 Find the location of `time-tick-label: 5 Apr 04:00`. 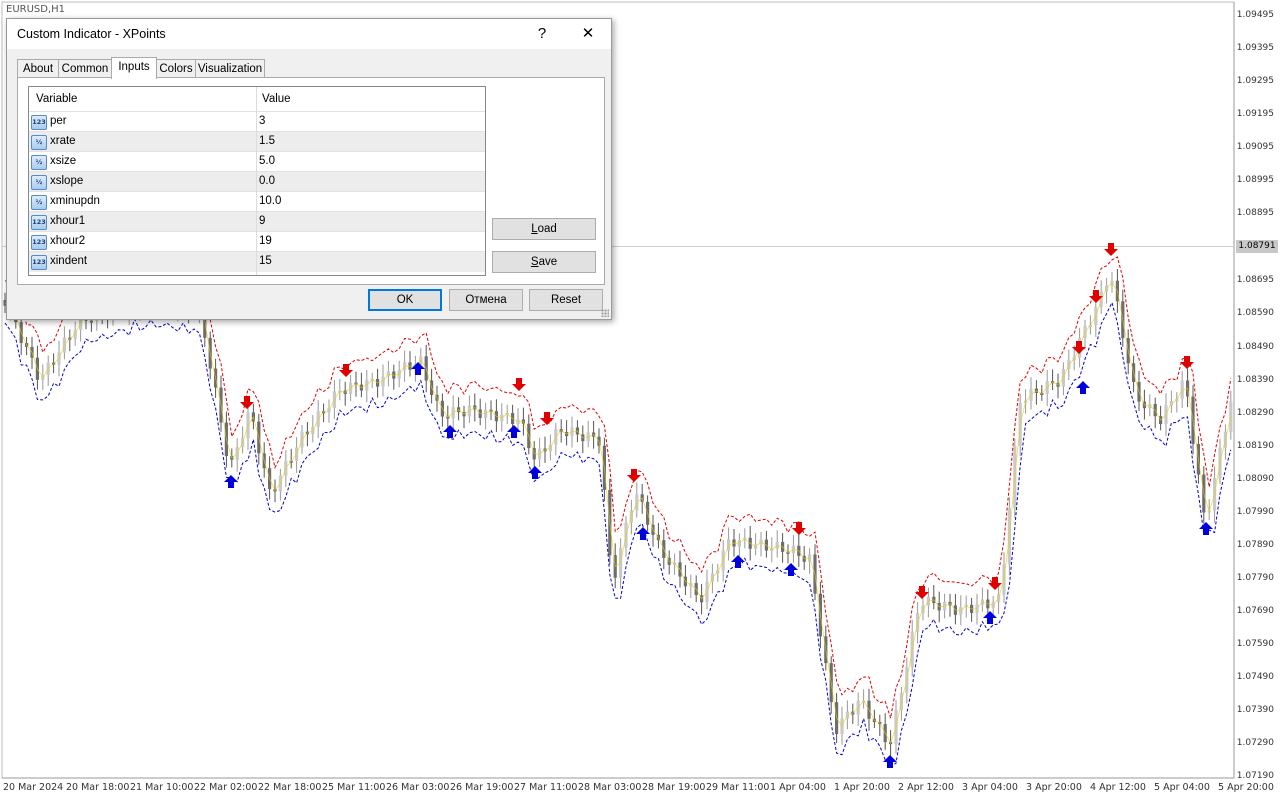

time-tick-label: 5 Apr 04:00 is located at coordinates (1182, 787).